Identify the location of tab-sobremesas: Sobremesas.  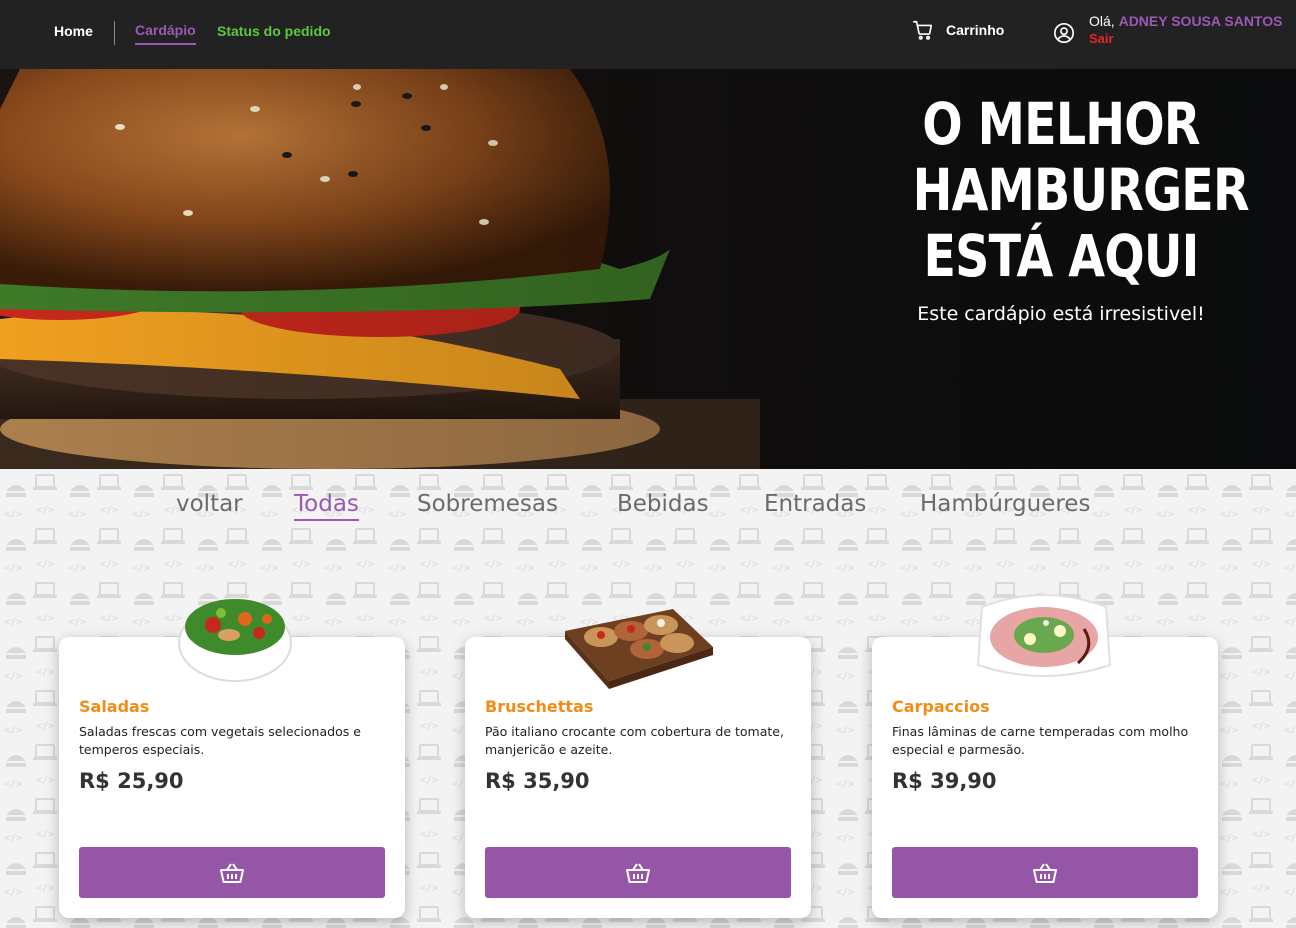
(487, 504).